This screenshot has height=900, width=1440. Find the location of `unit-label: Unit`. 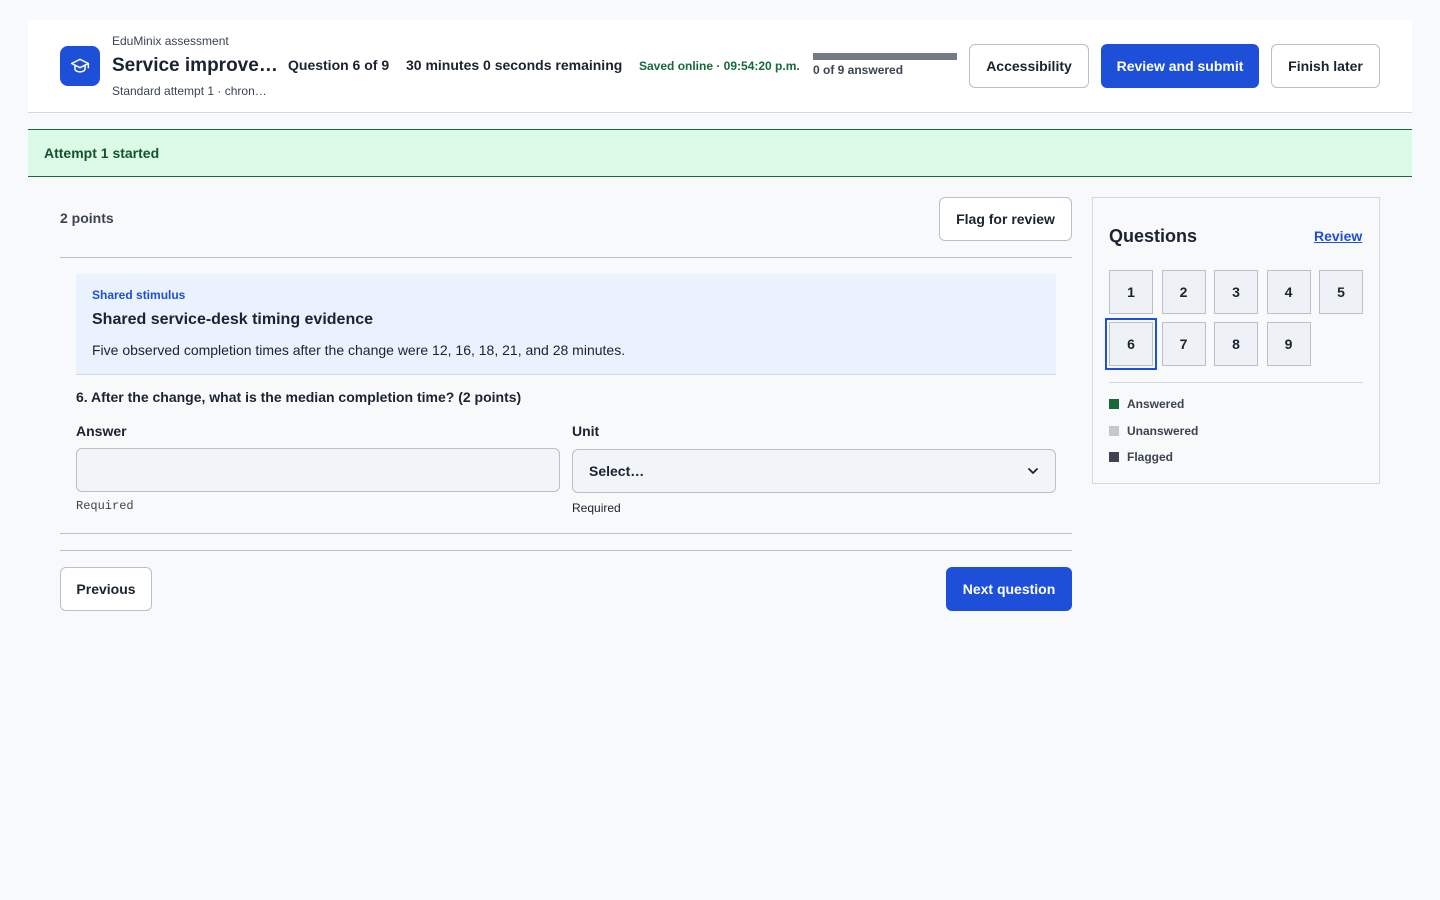

unit-label: Unit is located at coordinates (586, 431).